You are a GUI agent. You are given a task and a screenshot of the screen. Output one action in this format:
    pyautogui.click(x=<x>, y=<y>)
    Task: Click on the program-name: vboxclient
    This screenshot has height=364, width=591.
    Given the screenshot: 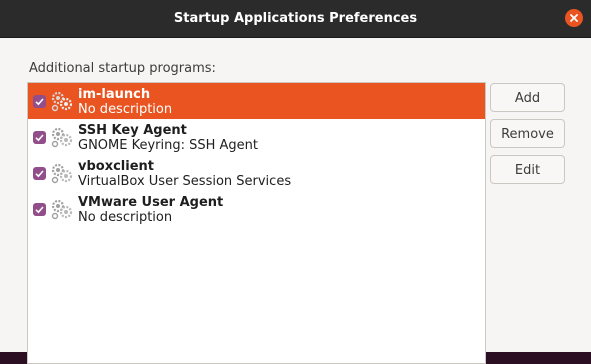 What is the action you would take?
    pyautogui.click(x=116, y=166)
    